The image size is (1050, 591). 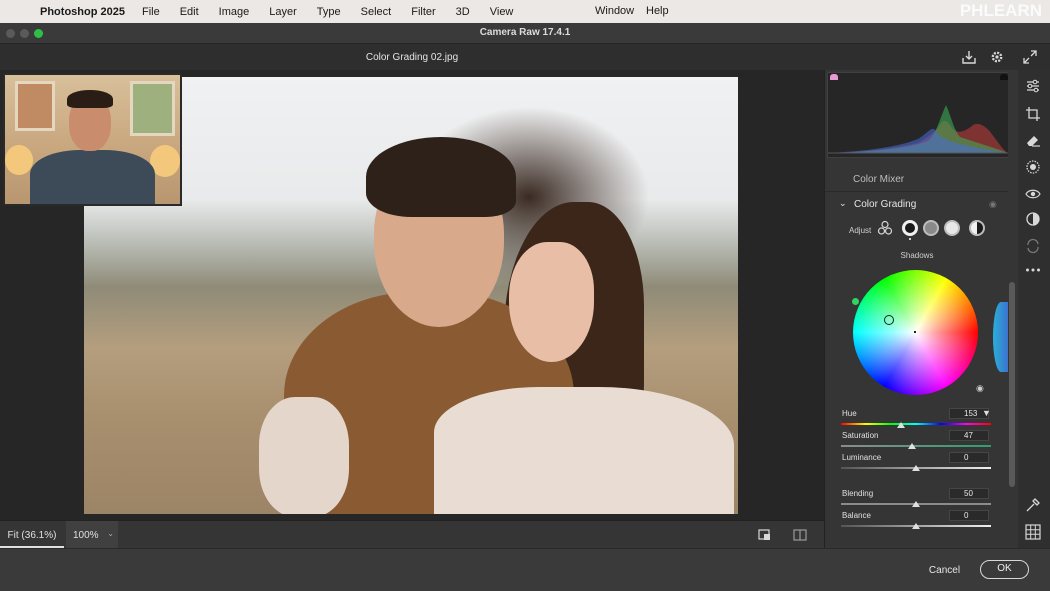 What do you see at coordinates (614, 11) in the screenshot?
I see `menu-window: Window` at bounding box center [614, 11].